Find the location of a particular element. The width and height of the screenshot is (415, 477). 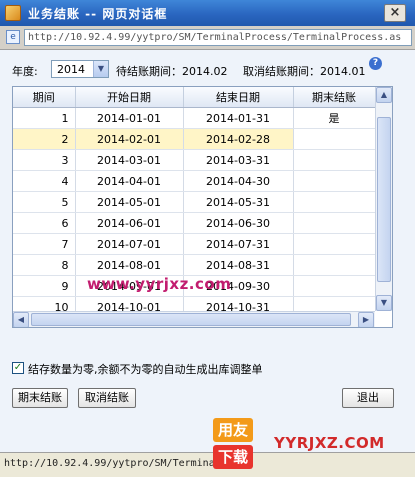

table-header: 期间 开始日期 结束日期 期末结账 is located at coordinates (194, 97).